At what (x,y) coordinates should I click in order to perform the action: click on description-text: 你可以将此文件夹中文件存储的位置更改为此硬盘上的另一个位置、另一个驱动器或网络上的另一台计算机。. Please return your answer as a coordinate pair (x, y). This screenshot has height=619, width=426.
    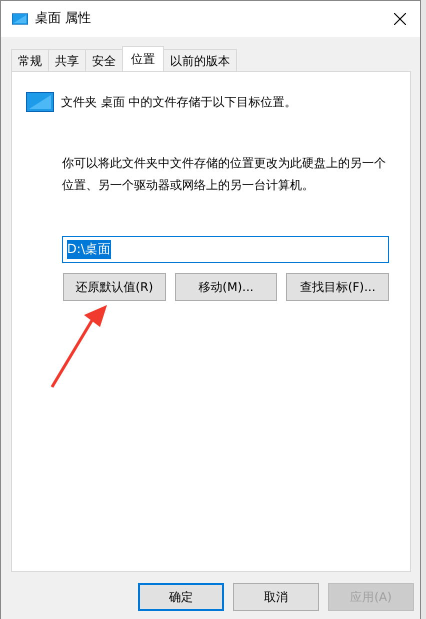
    Looking at the image, I should click on (224, 174).